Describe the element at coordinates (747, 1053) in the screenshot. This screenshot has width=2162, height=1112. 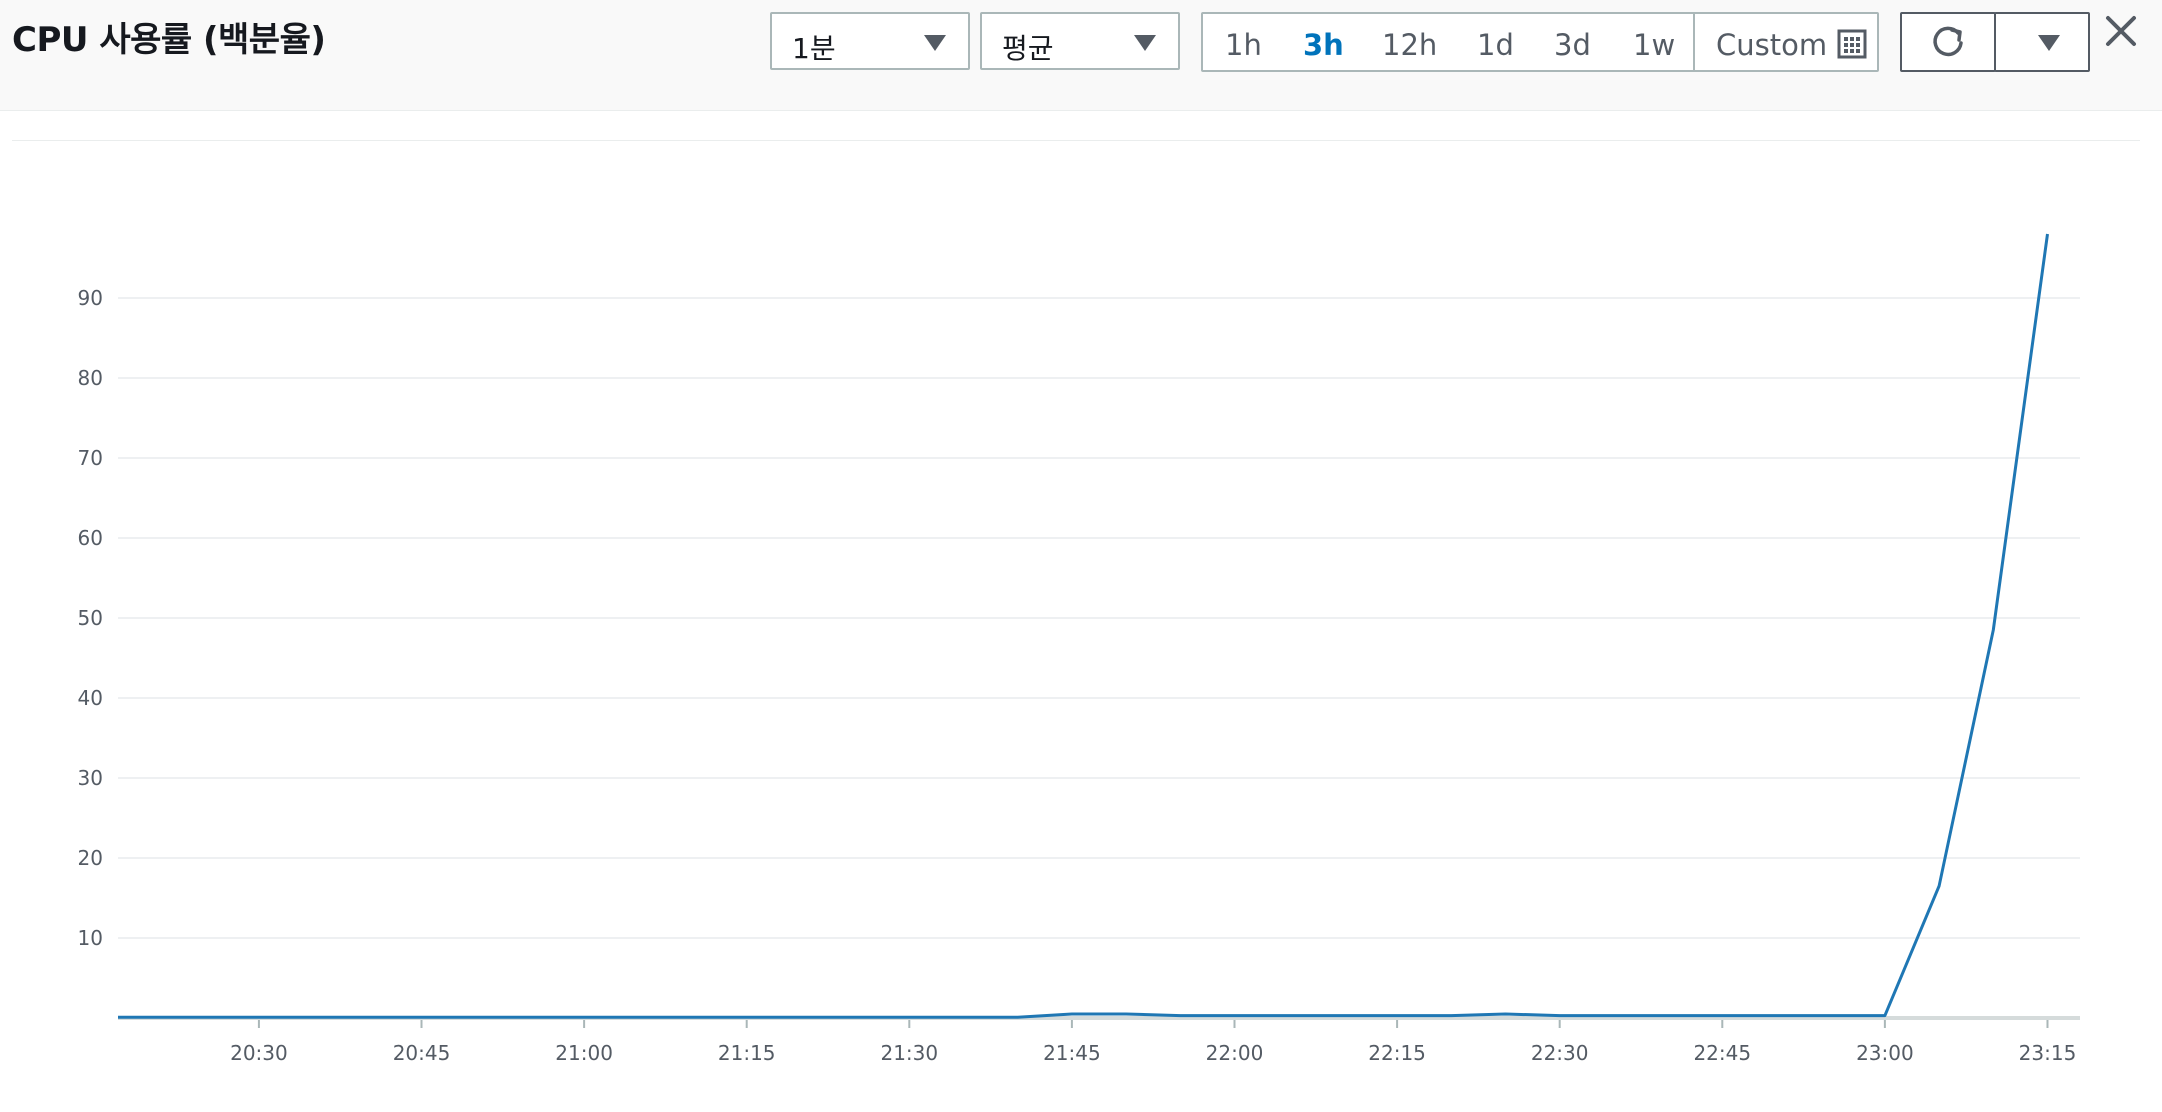
I see `x-tick-label: 21:15` at that location.